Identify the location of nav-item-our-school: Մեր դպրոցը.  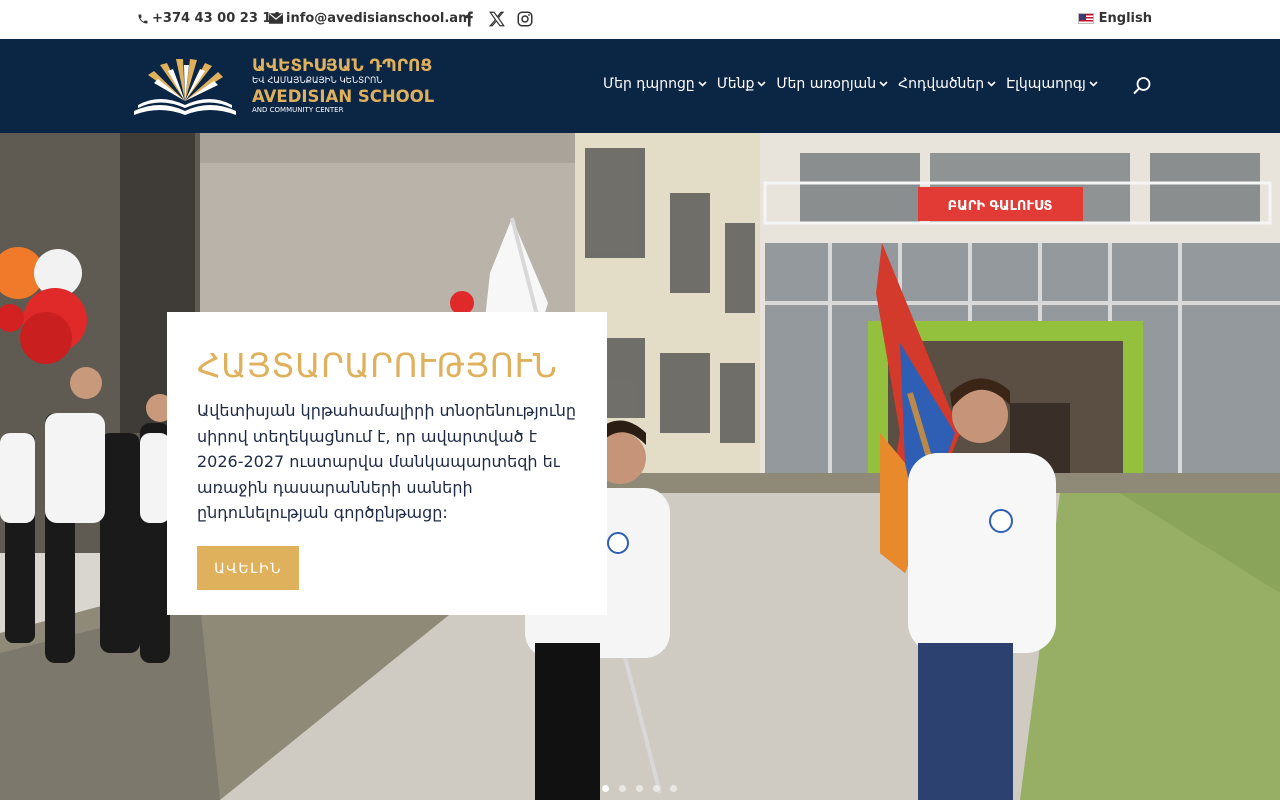
(655, 84).